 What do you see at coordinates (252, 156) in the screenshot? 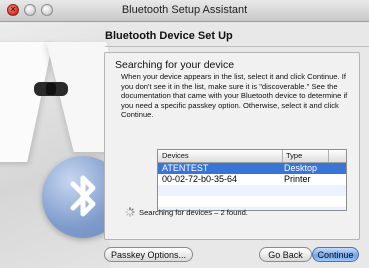
I see `table-header: Devices Type` at bounding box center [252, 156].